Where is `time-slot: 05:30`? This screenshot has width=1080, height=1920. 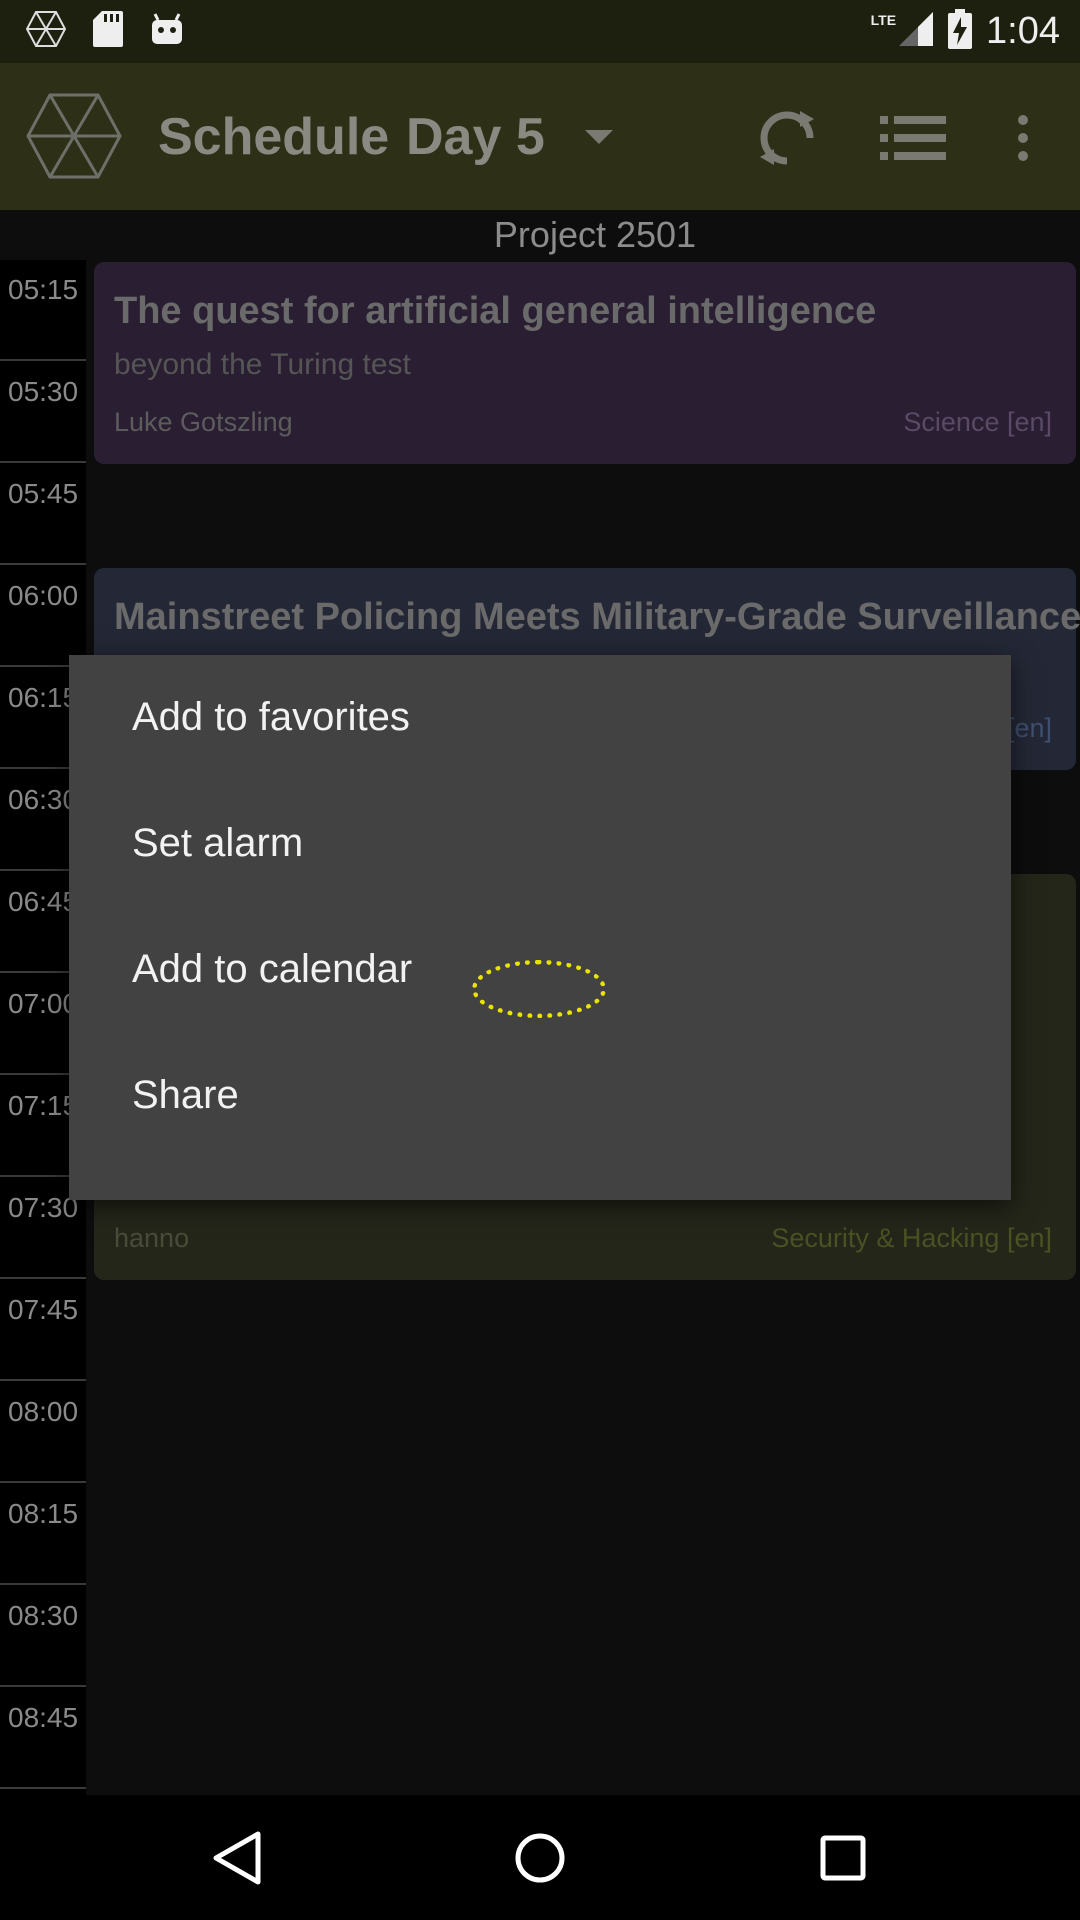 time-slot: 05:30 is located at coordinates (43, 412).